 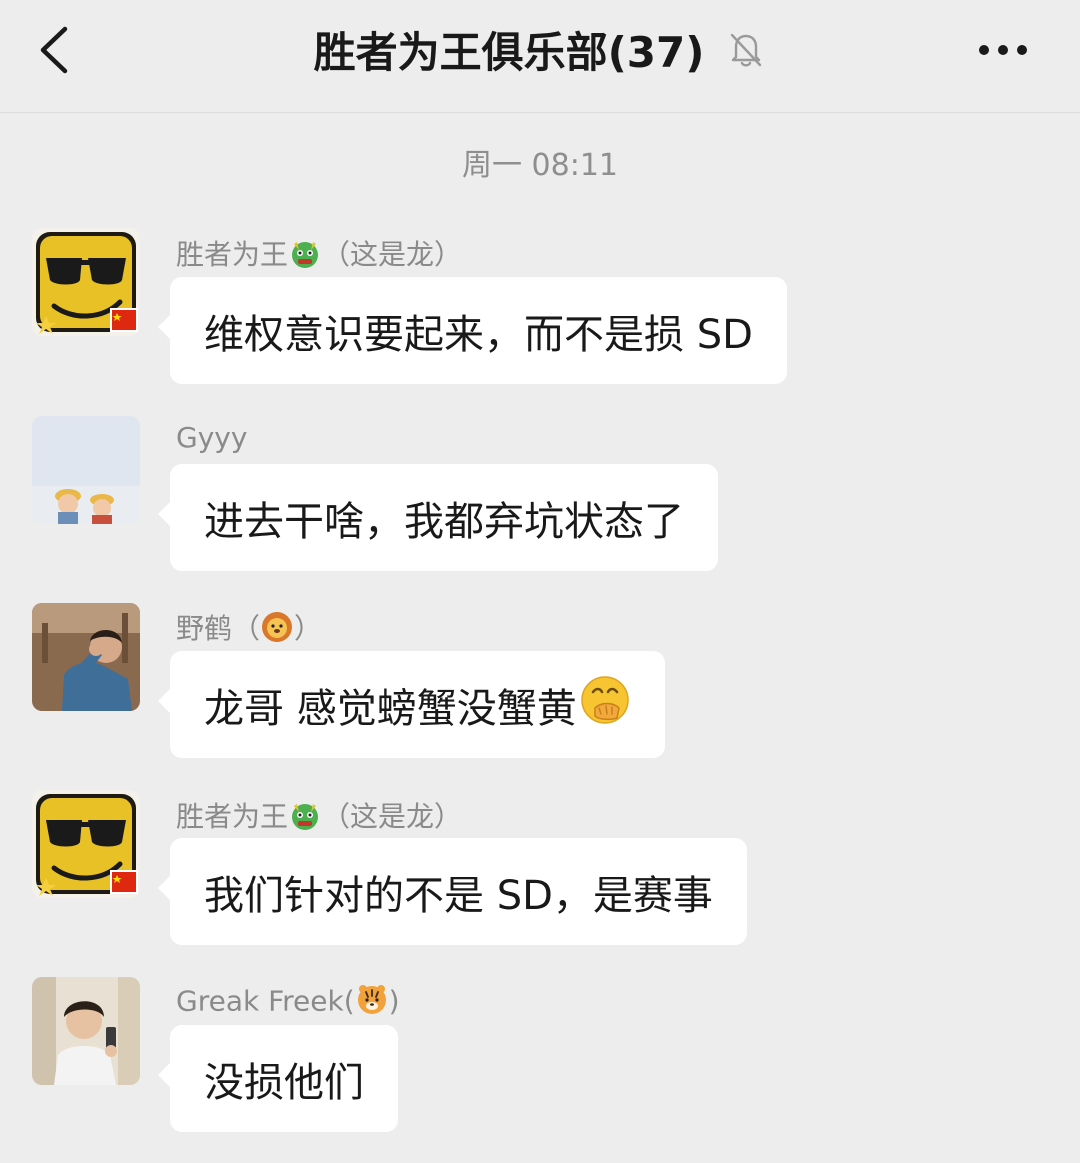 I want to click on message-bubble: 没损他们, so click(x=278, y=1078).